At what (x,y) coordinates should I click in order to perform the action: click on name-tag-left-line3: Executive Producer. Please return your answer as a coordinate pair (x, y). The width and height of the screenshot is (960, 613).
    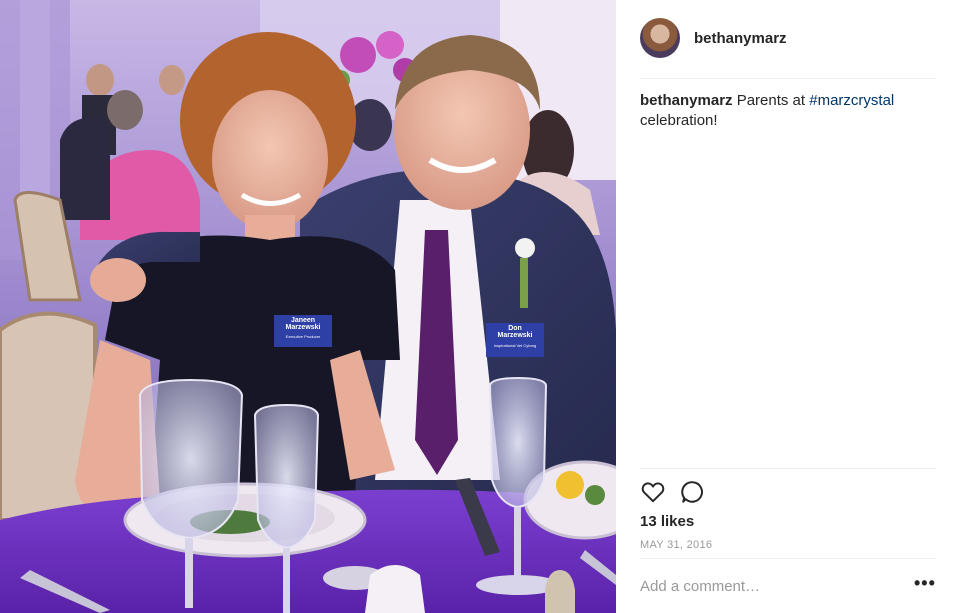
    Looking at the image, I should click on (303, 336).